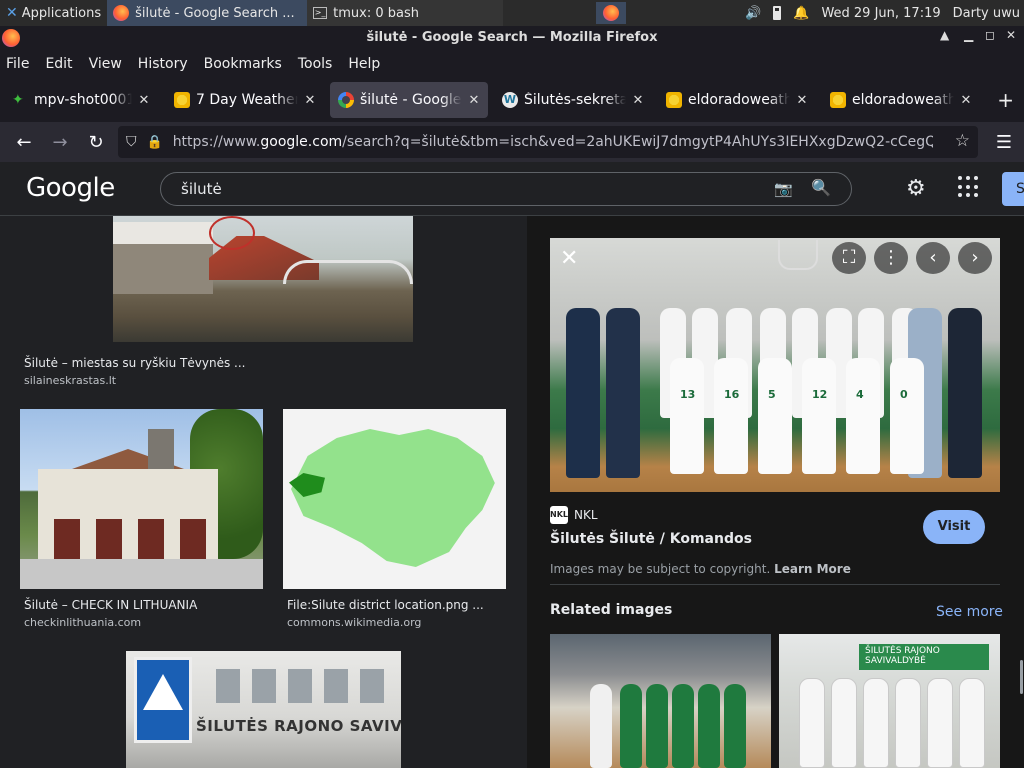 This screenshot has width=1024, height=768. What do you see at coordinates (798, 255) in the screenshot?
I see `basketball-hoop` at bounding box center [798, 255].